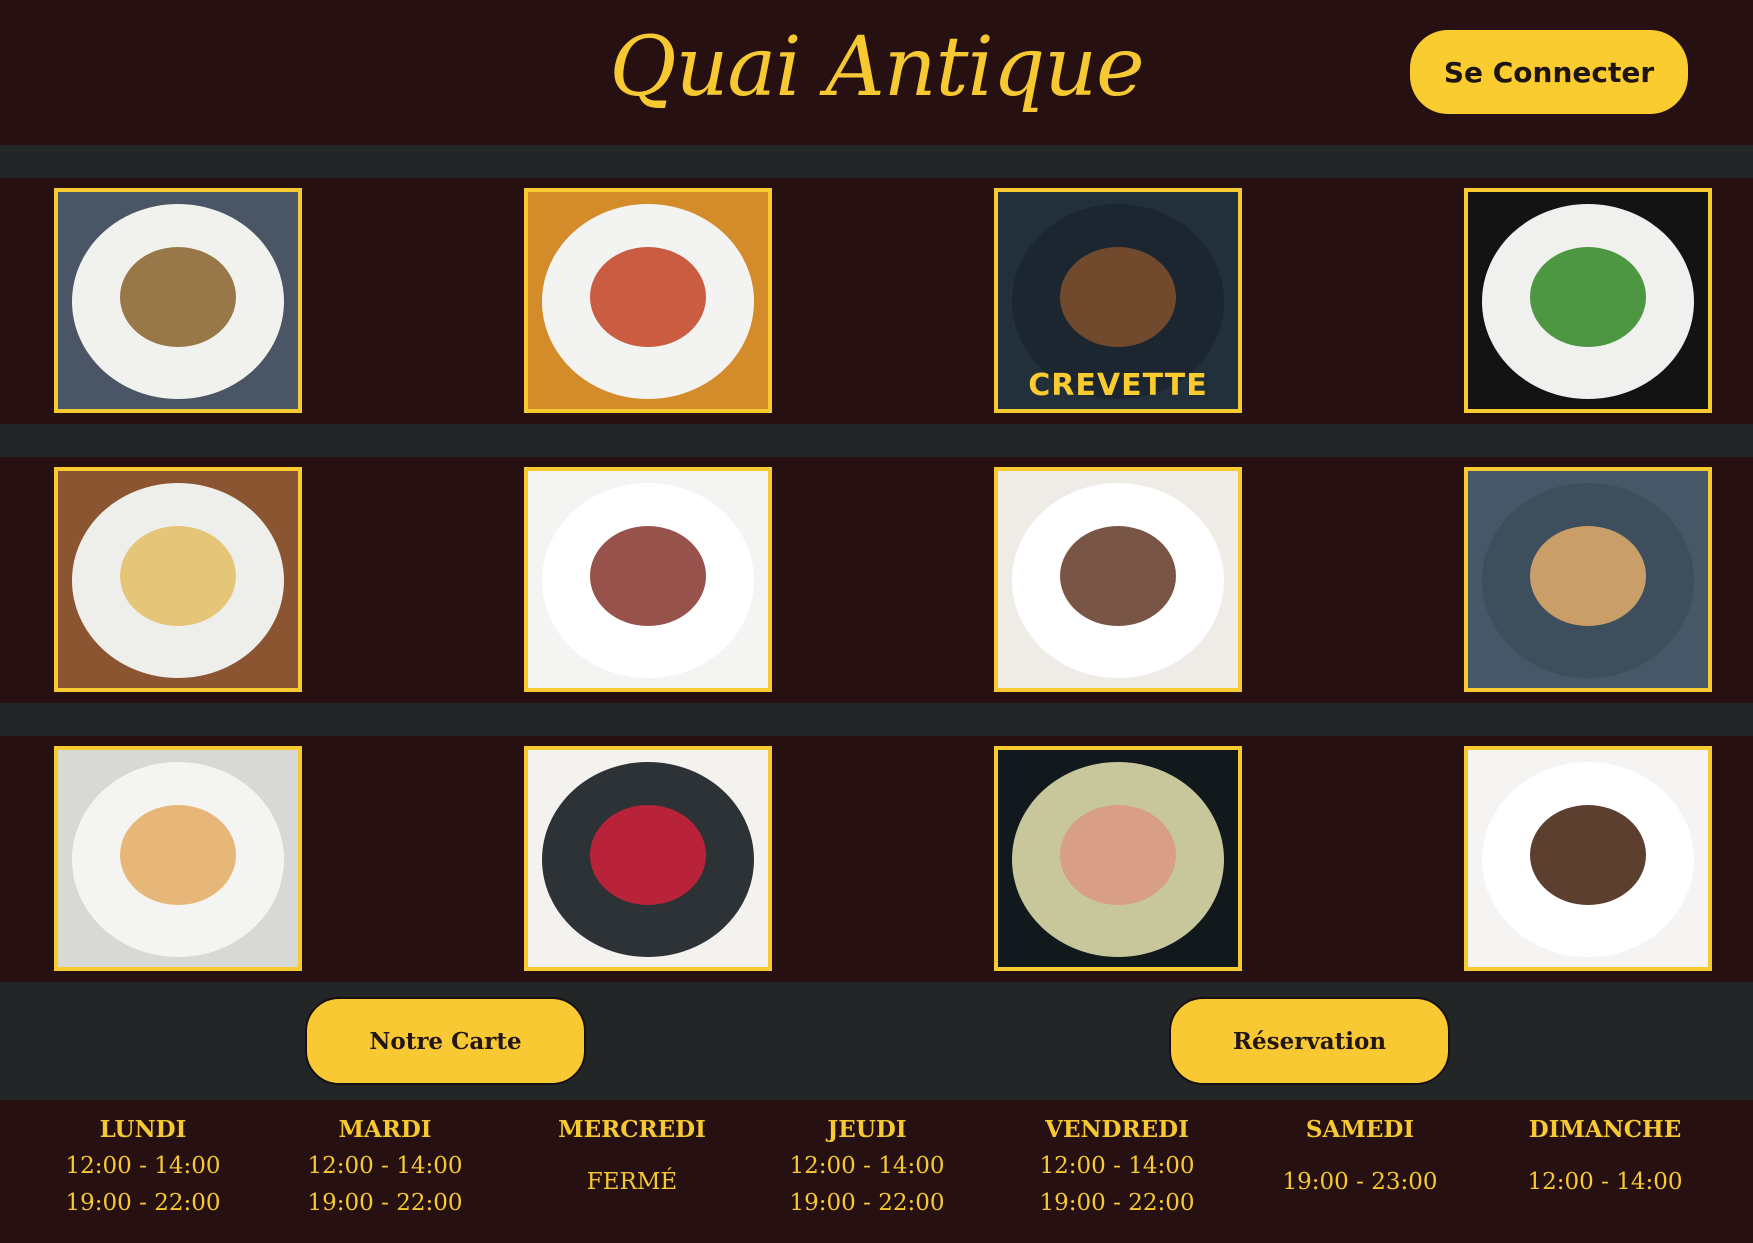  I want to click on hours-mercredi: MERCREDI FERMÉ, so click(632, 1171).